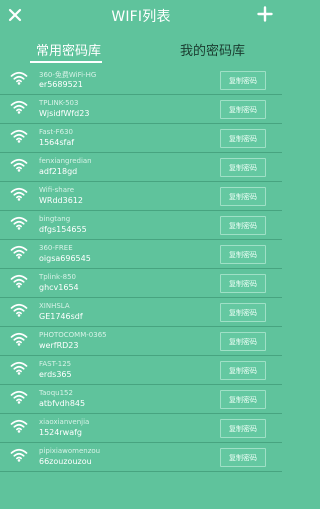 The image size is (320, 509). What do you see at coordinates (141, 80) in the screenshot?
I see `wifi-list-item: 360-免费WiFi-HG er5689521 复制密码` at bounding box center [141, 80].